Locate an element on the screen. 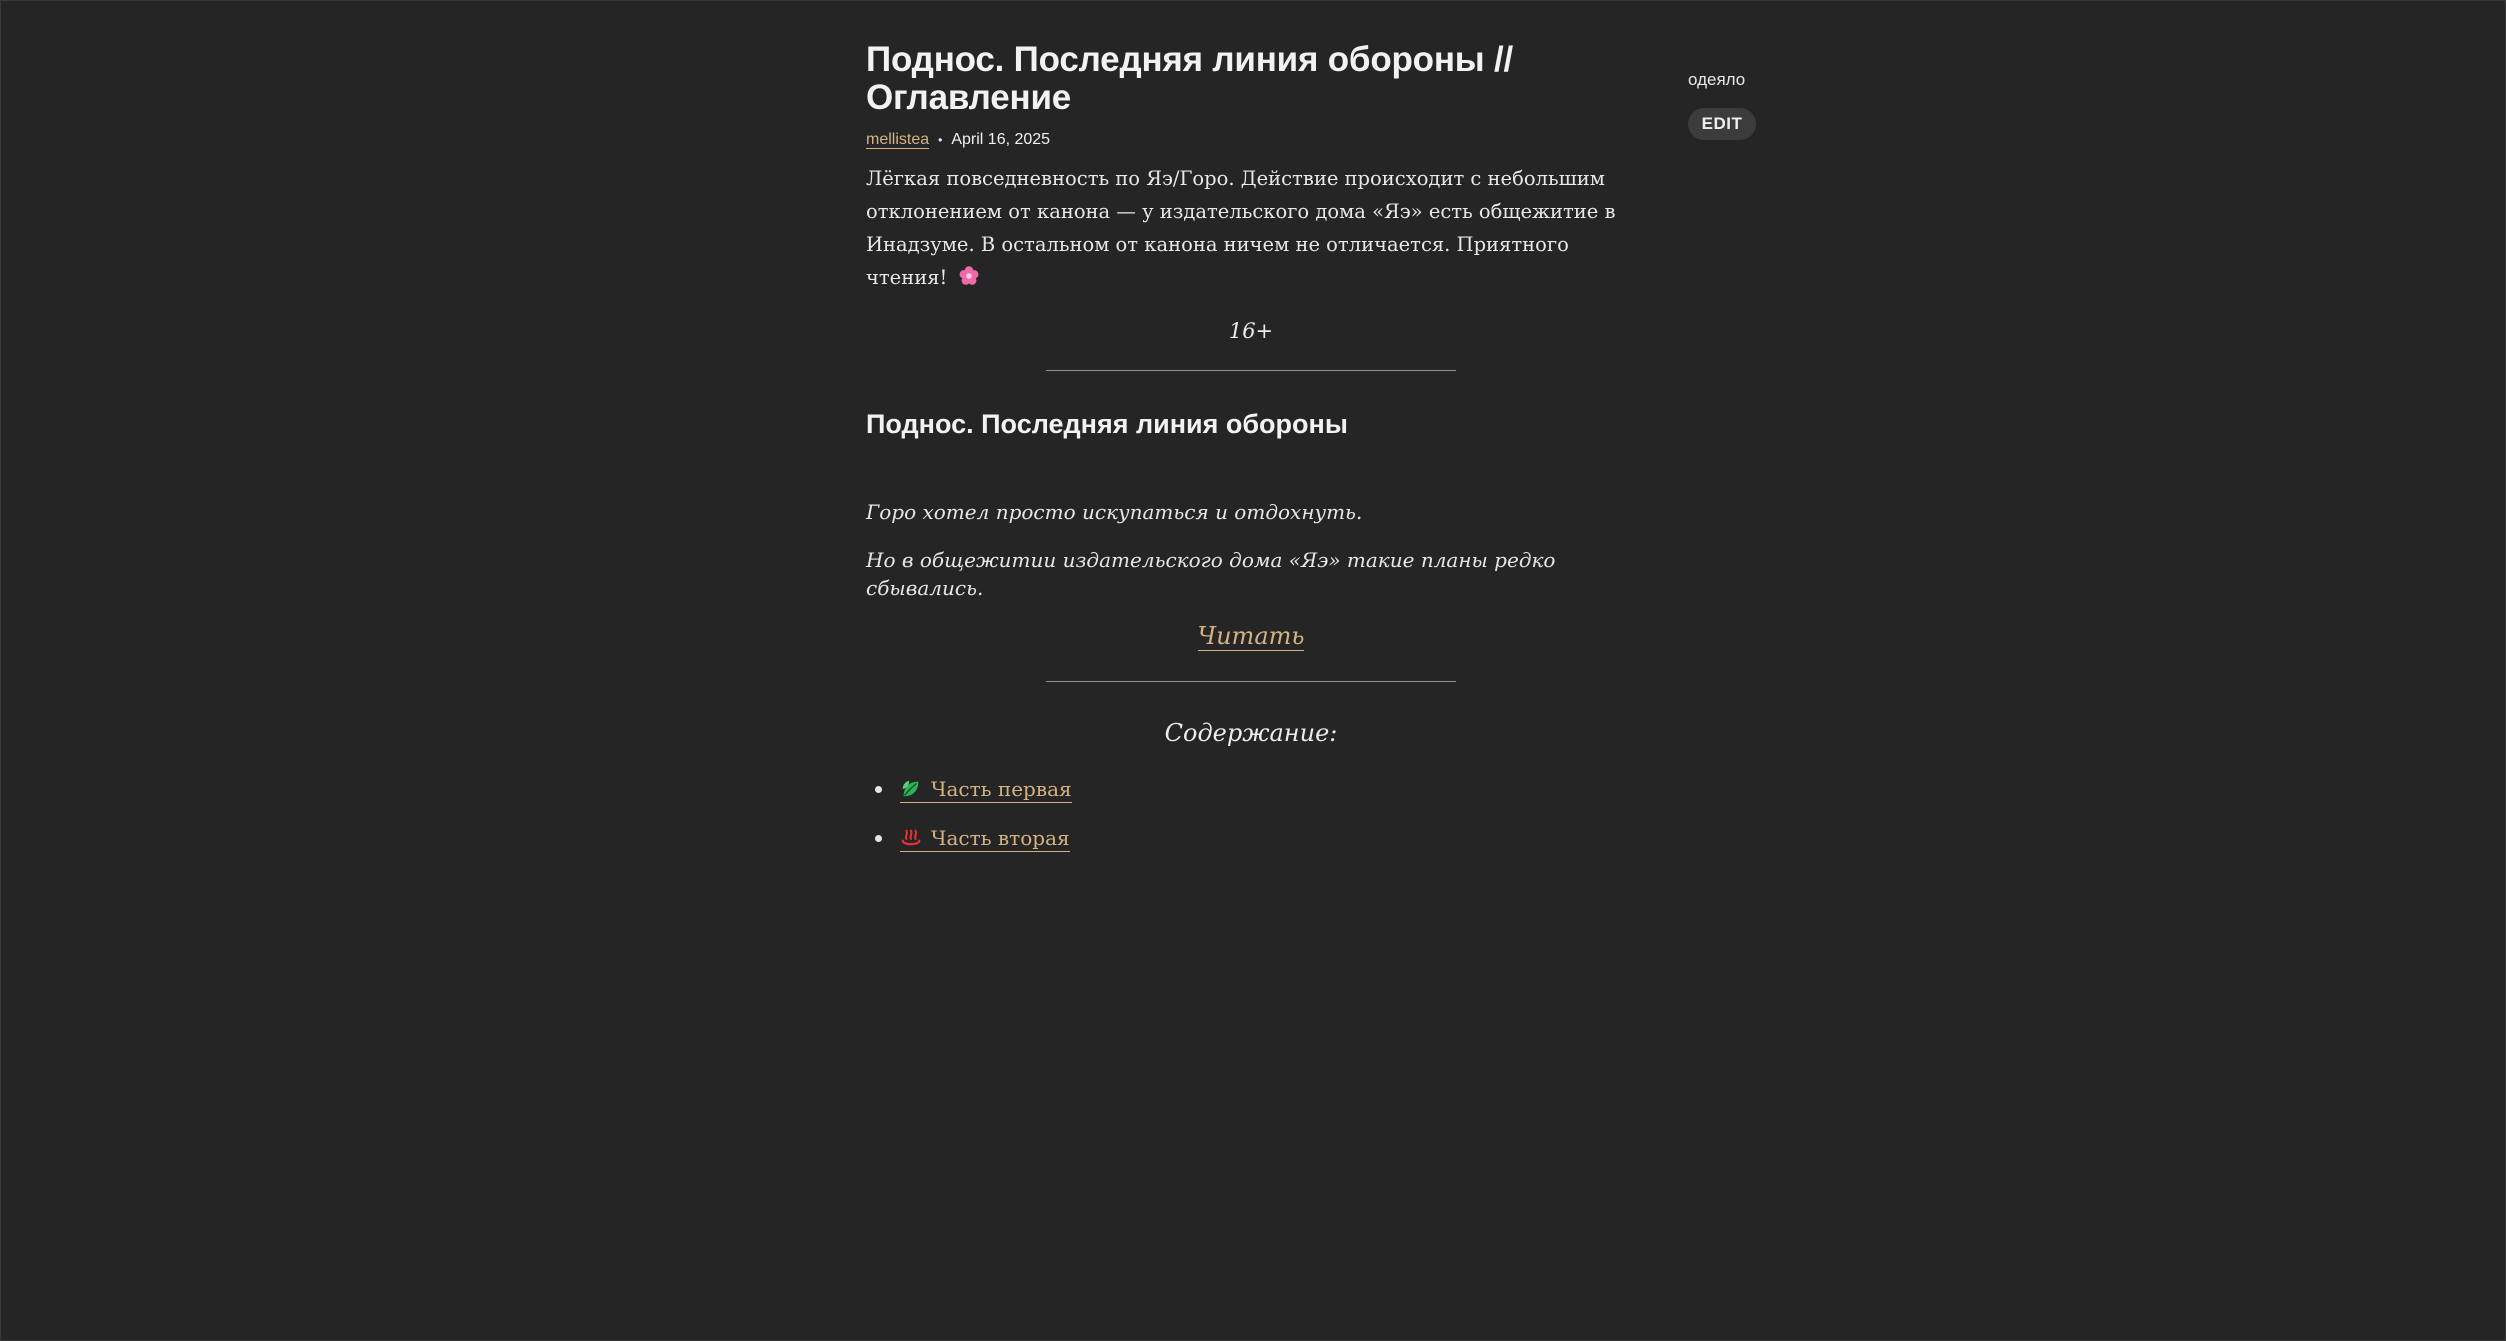 The image size is (2506, 1341). toc-link-label: Часть первая is located at coordinates (1001, 788).